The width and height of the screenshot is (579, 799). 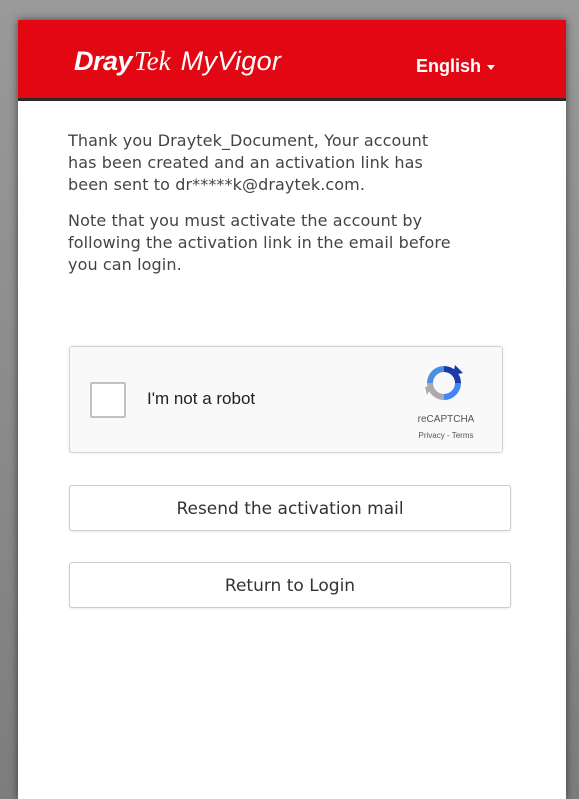 What do you see at coordinates (248, 140) in the screenshot?
I see `confirmation-line: Thank you Draytek_Document, Your account` at bounding box center [248, 140].